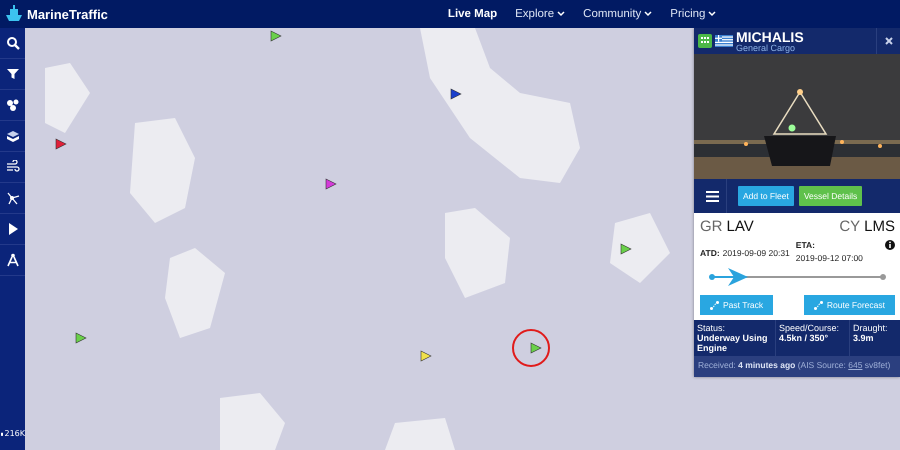  What do you see at coordinates (13, 105) in the screenshot?
I see `cluster-icon` at bounding box center [13, 105].